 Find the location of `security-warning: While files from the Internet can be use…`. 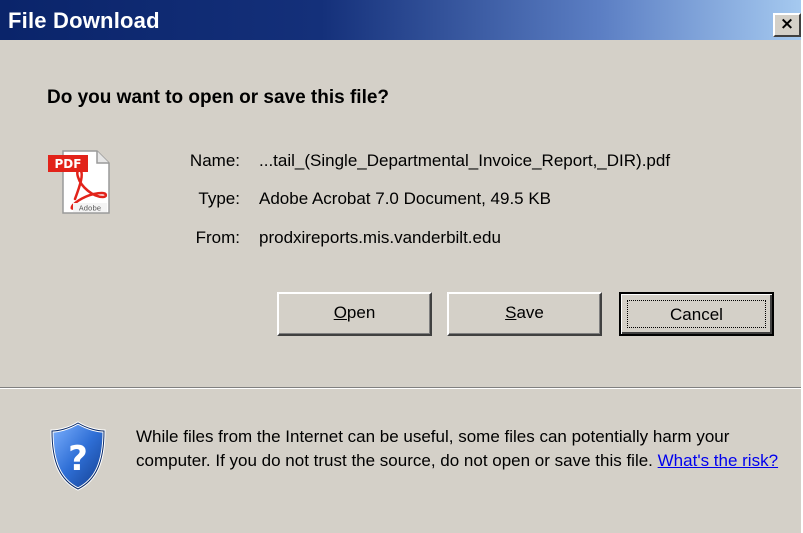

security-warning: While files from the Internet can be use… is located at coordinates (461, 449).